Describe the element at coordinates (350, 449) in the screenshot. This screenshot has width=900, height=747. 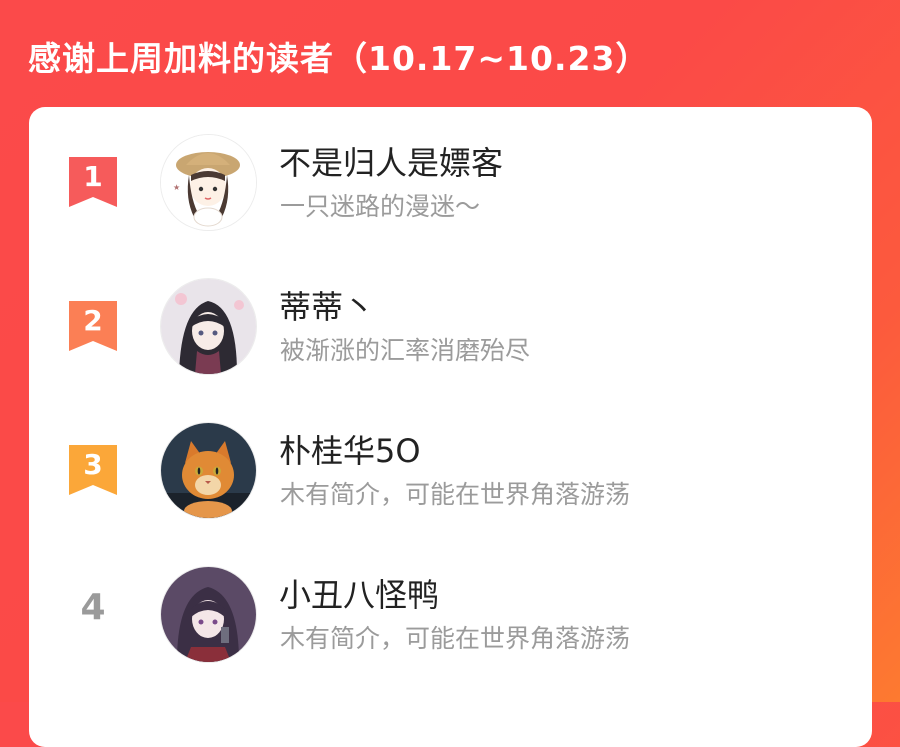
I see `reader-name: 朴桂华5O` at that location.